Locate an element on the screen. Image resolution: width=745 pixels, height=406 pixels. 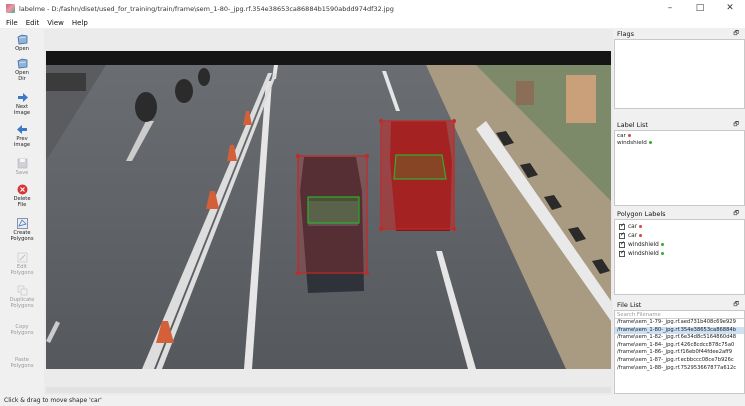
flags-title: Flags 🗗 is located at coordinates (679, 34).